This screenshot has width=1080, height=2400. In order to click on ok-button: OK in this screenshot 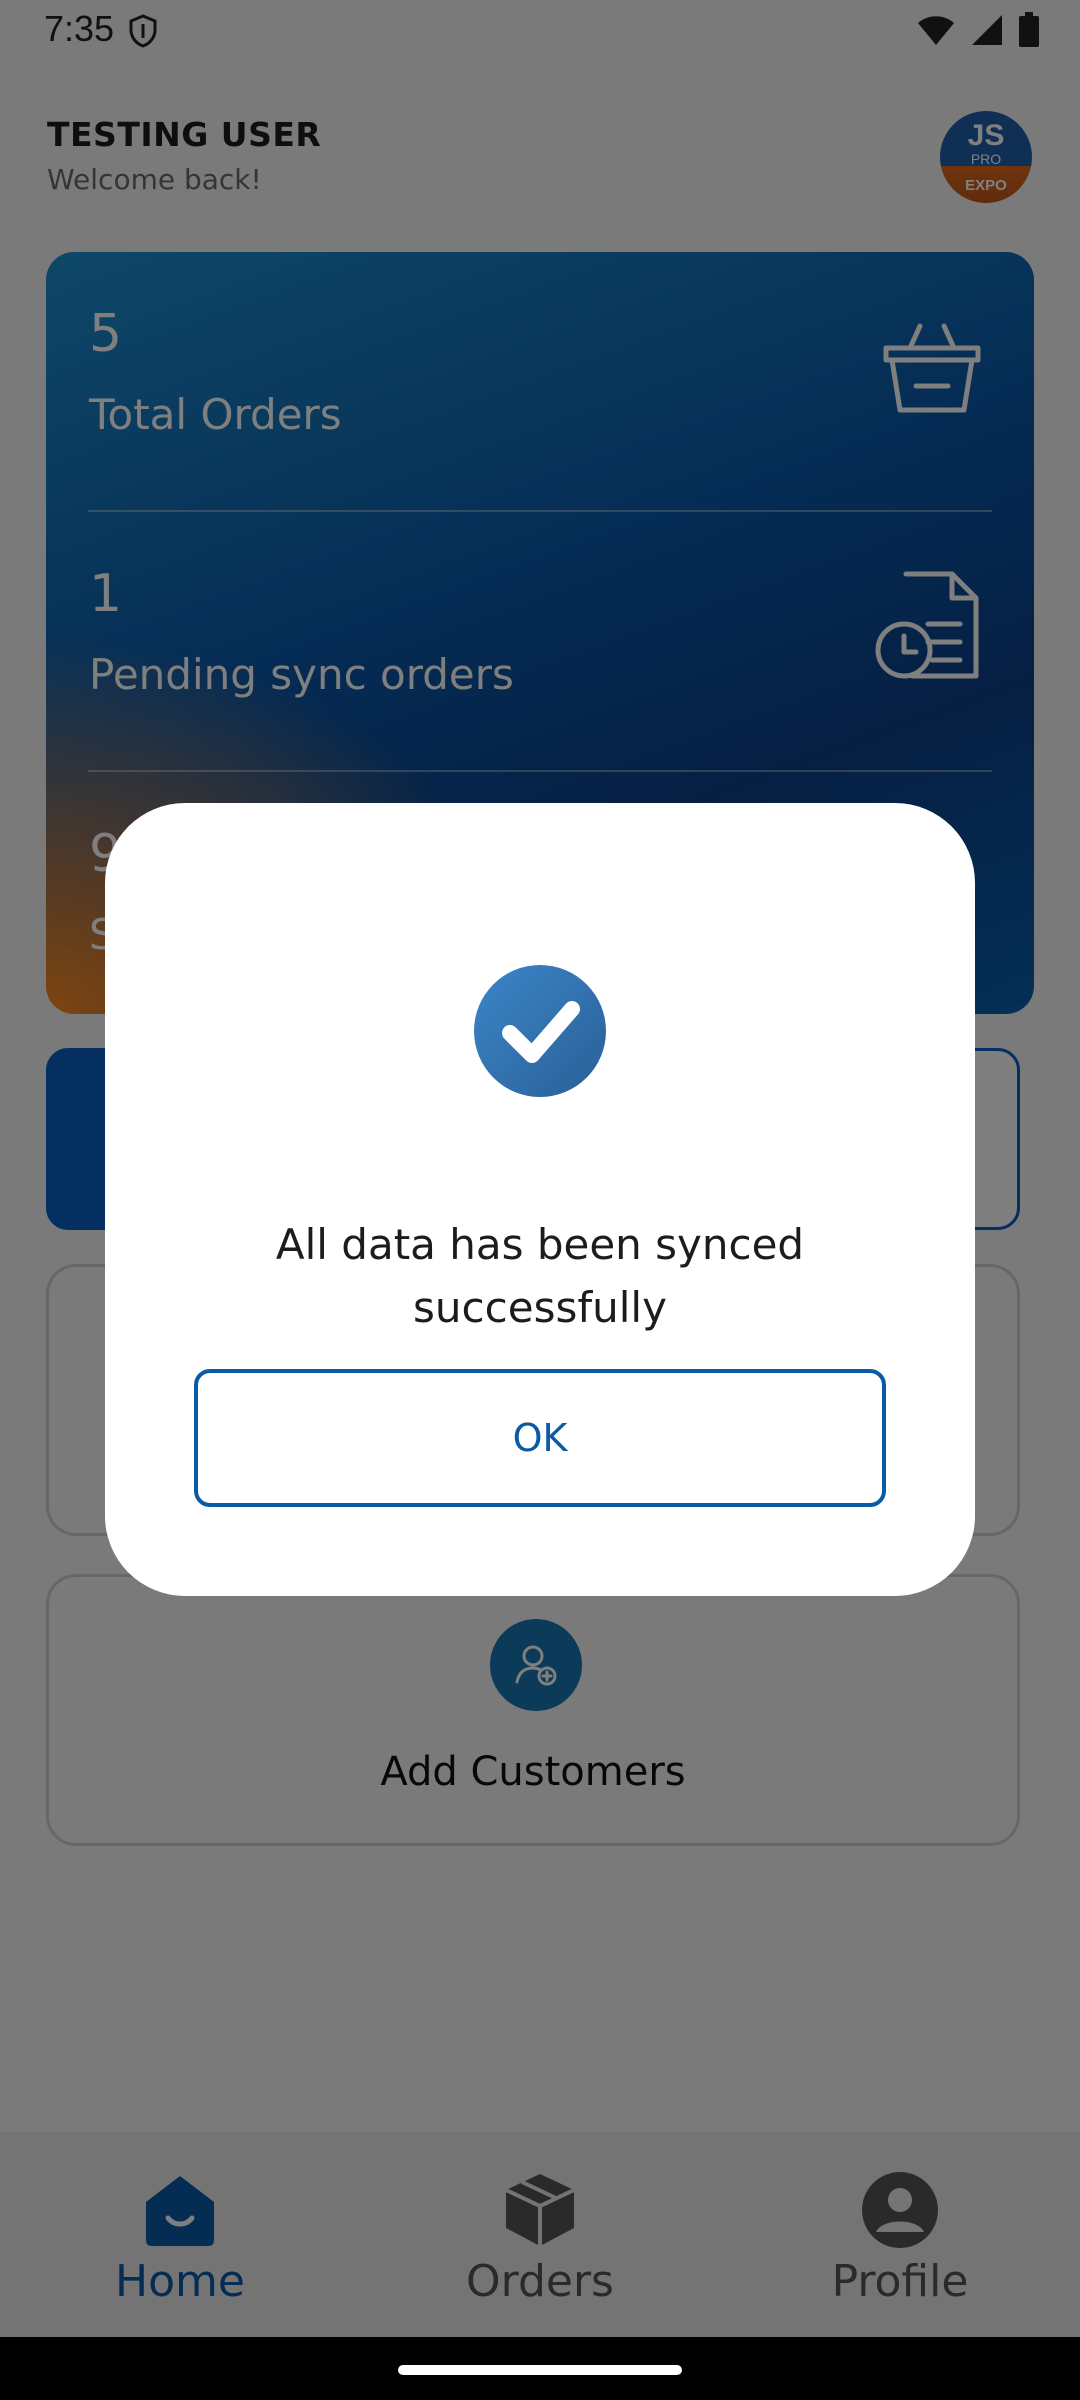, I will do `click(540, 1438)`.